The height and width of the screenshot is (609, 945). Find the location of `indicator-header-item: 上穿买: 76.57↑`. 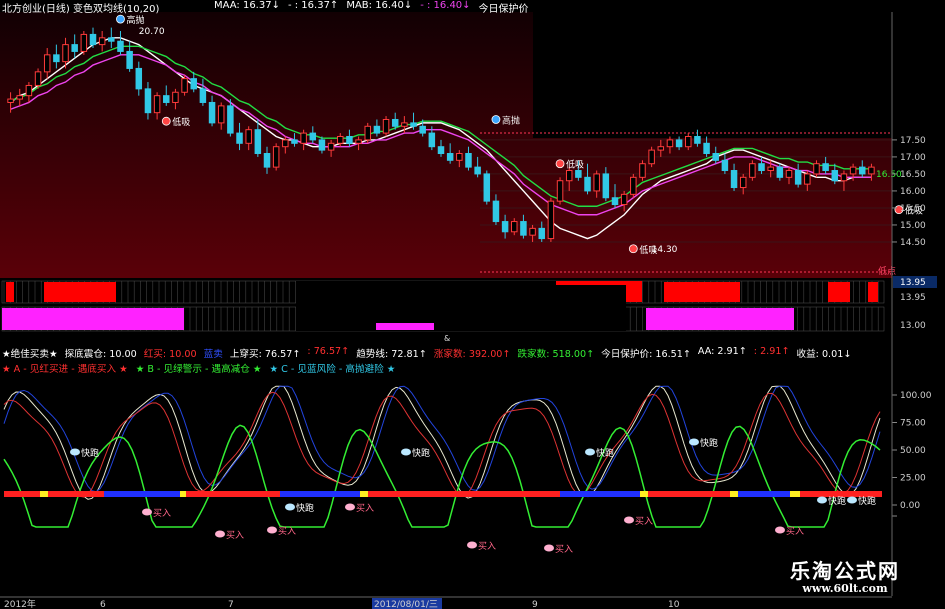

indicator-header-item: 上穿买: 76.57↑ is located at coordinates (265, 354).